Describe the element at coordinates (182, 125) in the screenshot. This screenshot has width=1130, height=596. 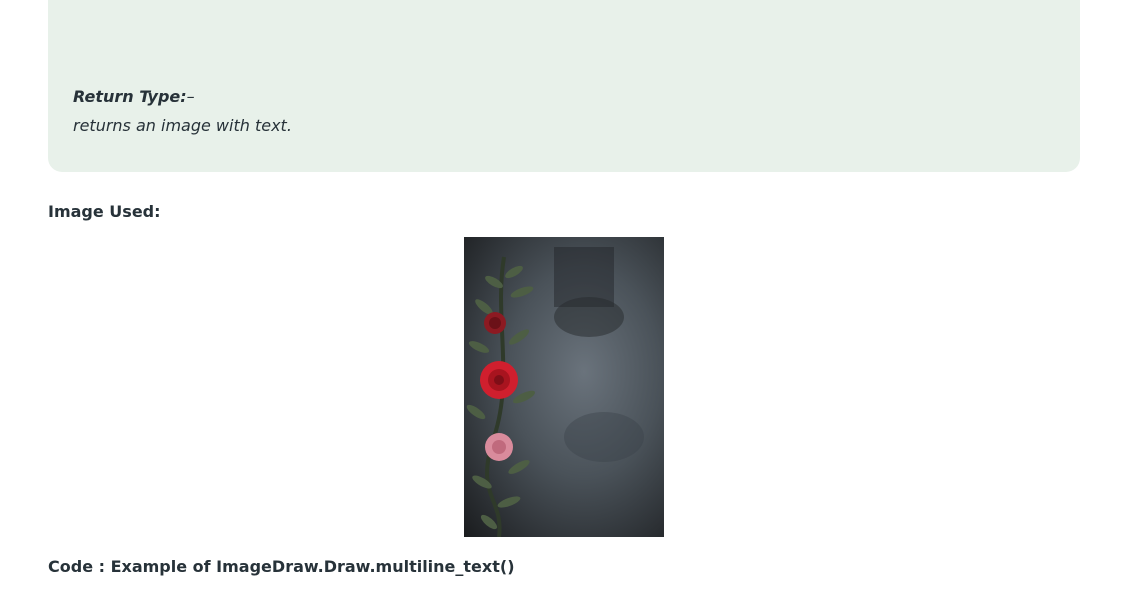
I see `return-type-description: returns an image with text.` at that location.